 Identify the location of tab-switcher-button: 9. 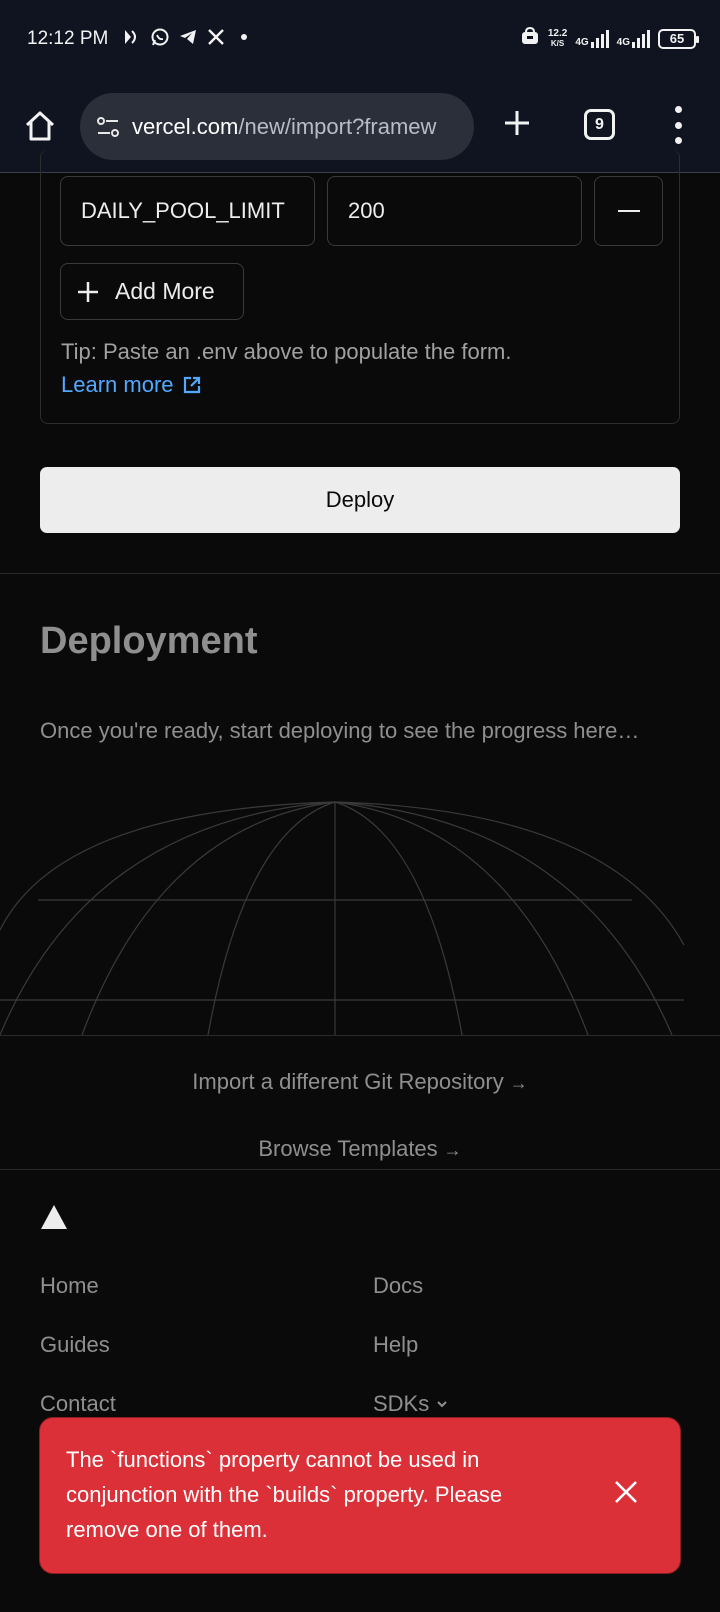
(599, 124).